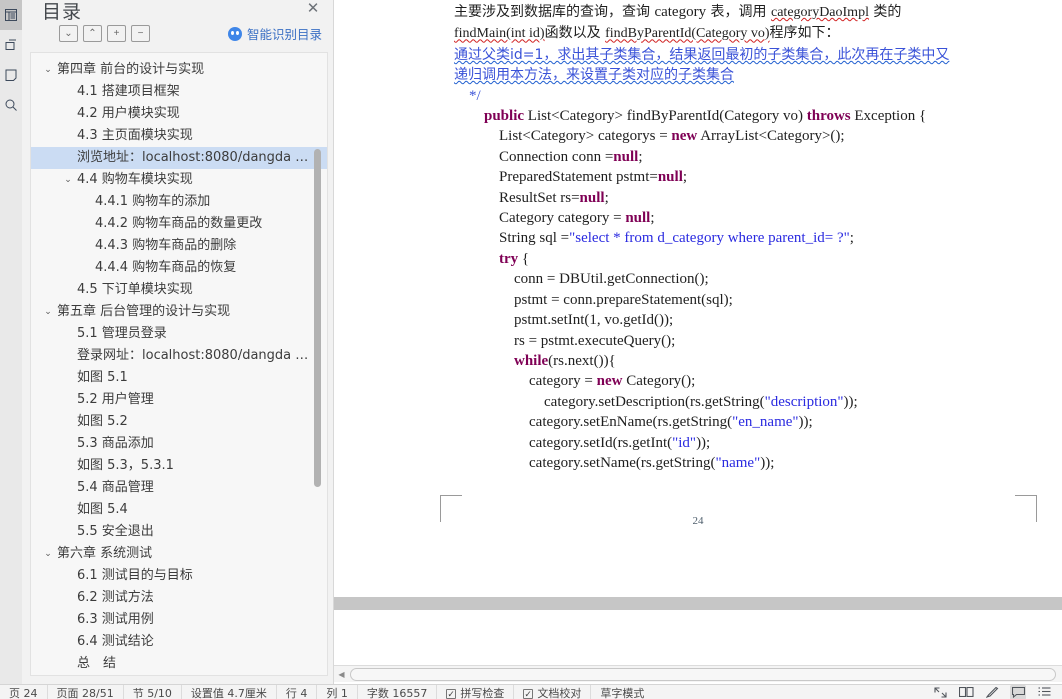 Image resolution: width=1062 pixels, height=699 pixels. I want to click on status-icon-group, so click(997, 692).